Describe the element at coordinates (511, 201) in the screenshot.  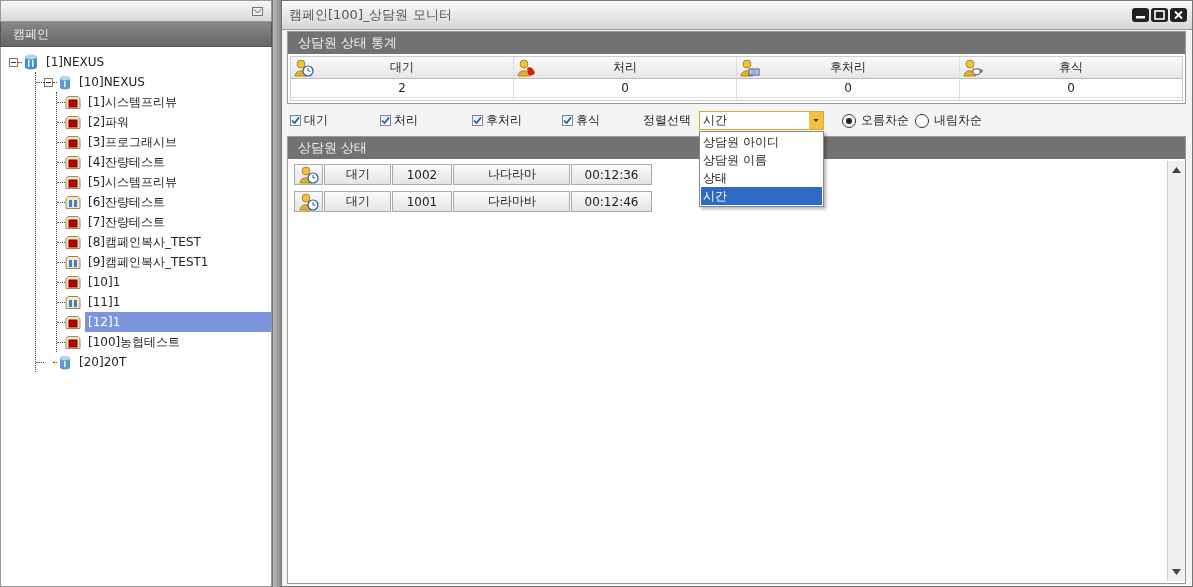
I see `name-cell: 다라마바` at that location.